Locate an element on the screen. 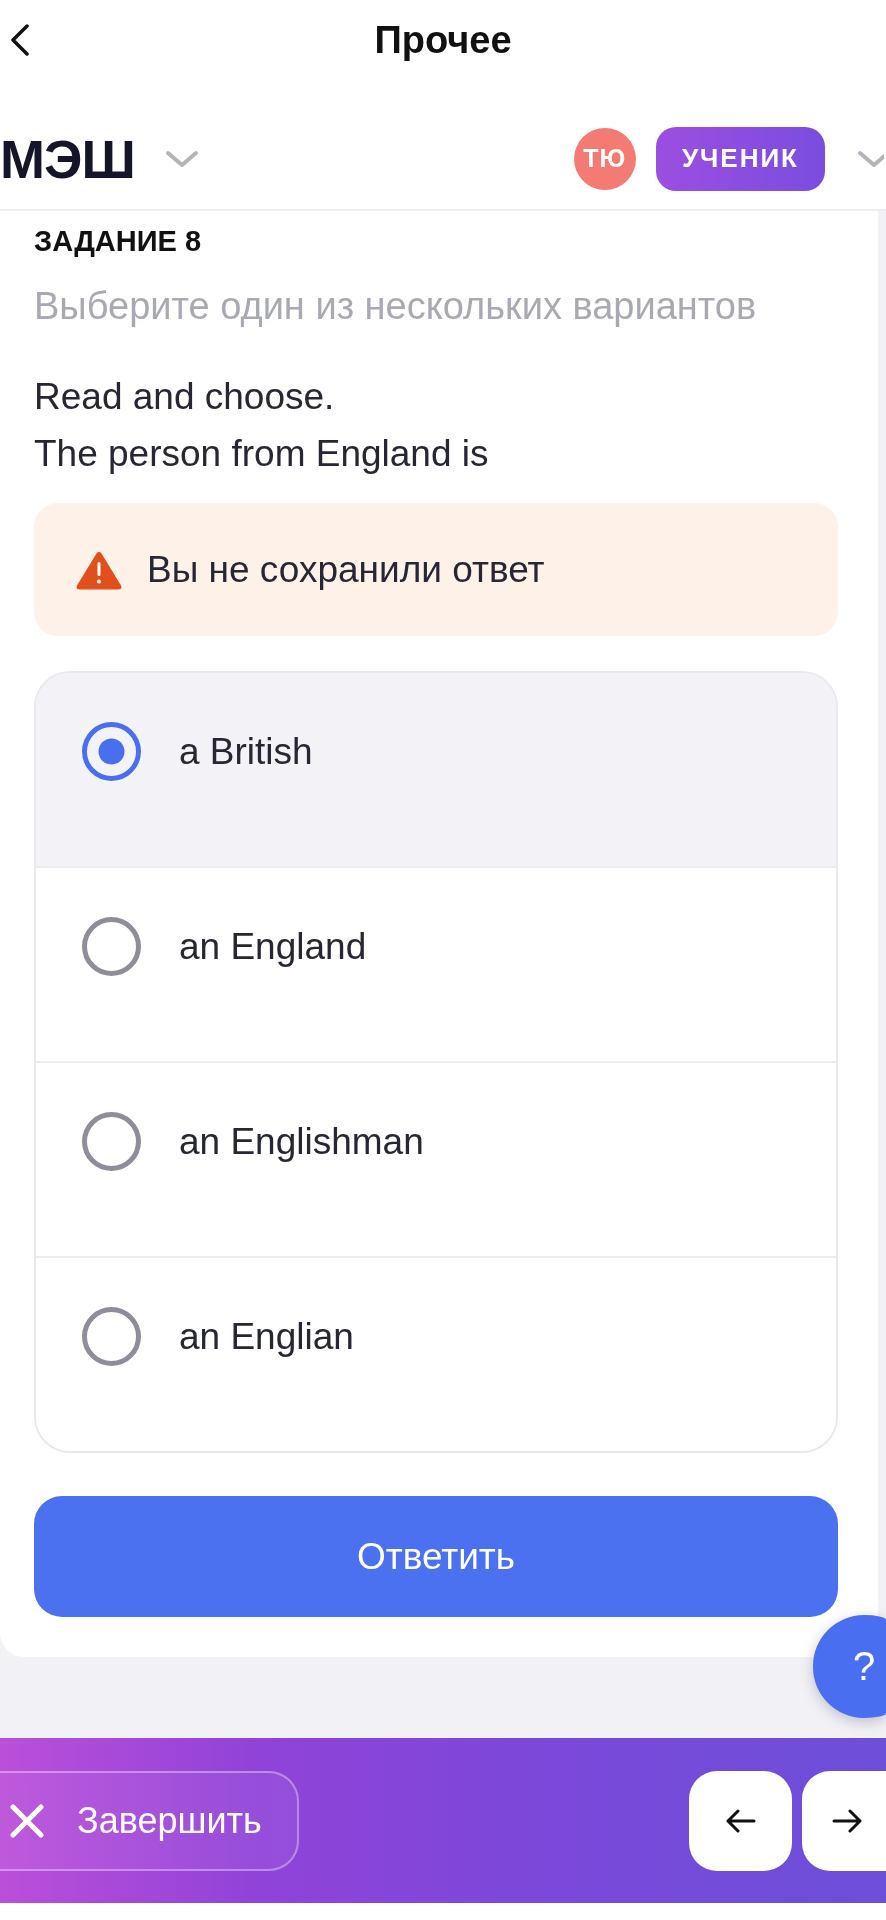 This screenshot has width=886, height=1920. arrow-right-icon is located at coordinates (847, 1820).